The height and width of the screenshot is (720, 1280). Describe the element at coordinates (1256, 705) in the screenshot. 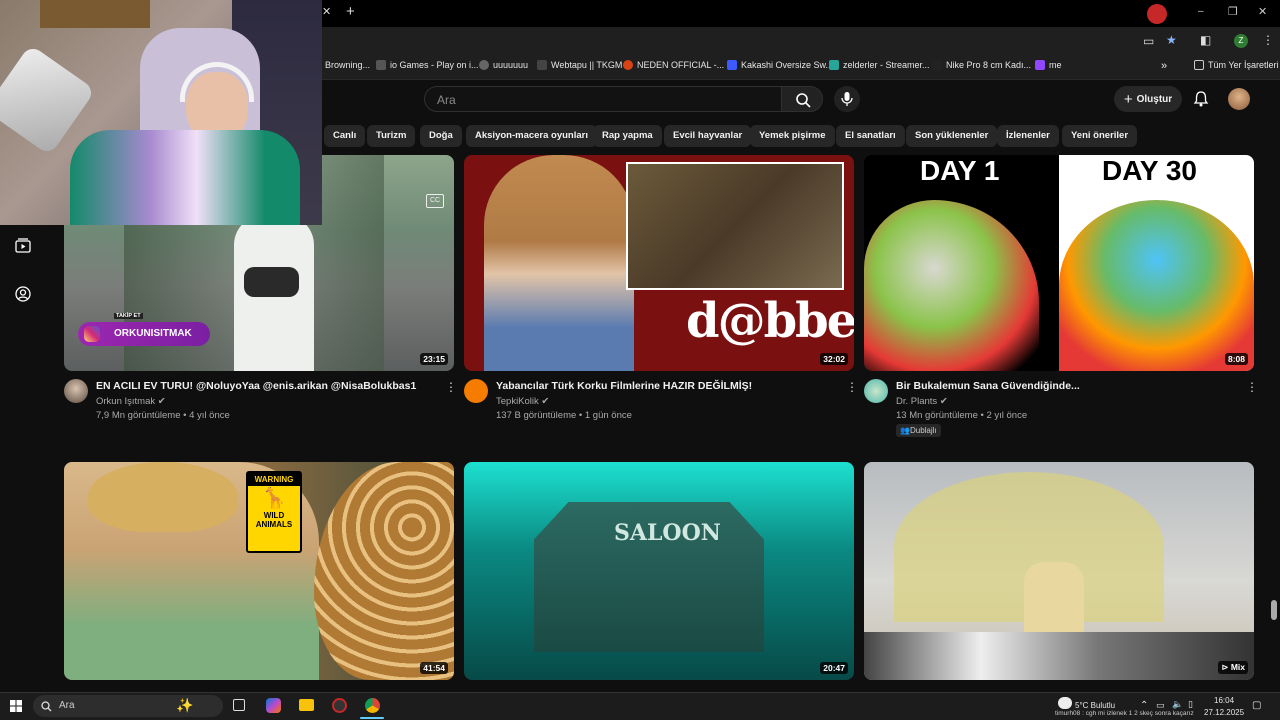

I see `notifications-icon: ▢` at that location.